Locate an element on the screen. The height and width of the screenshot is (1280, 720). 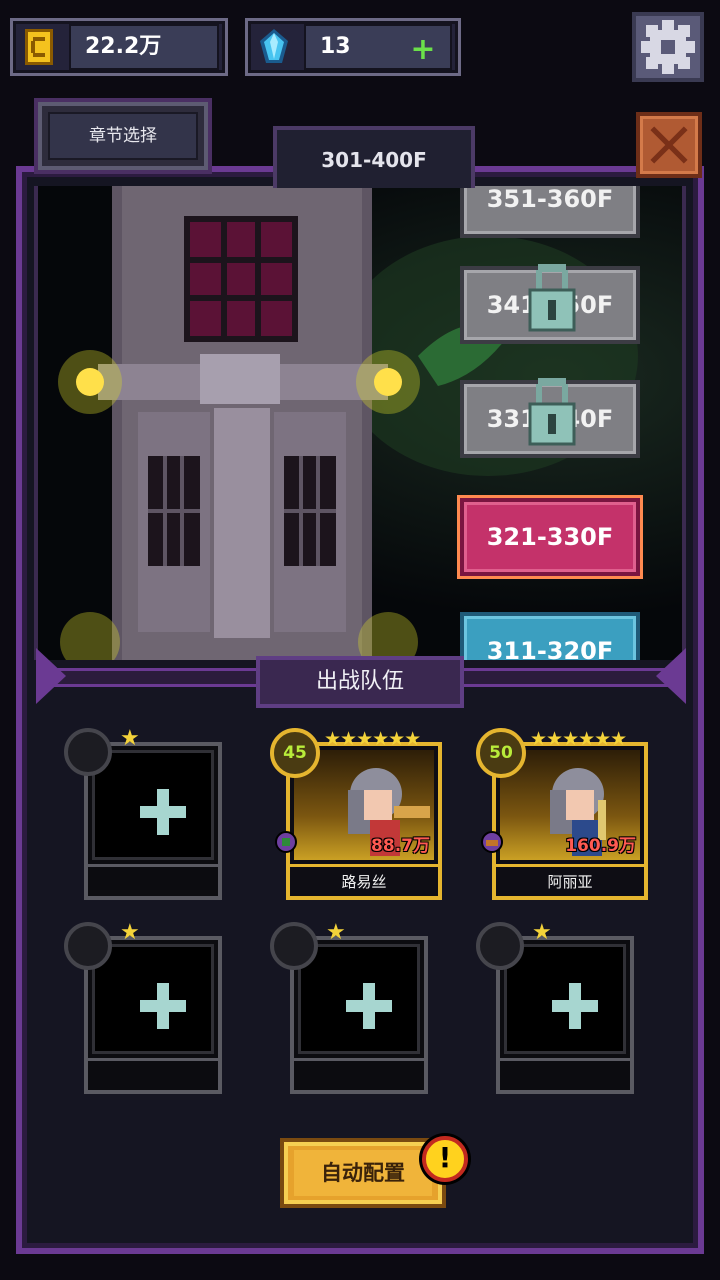
gold-counter: 22.2万 is located at coordinates (119, 47).